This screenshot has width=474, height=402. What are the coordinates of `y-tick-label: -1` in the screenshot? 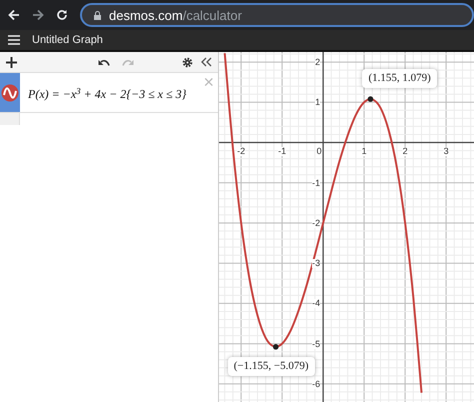 It's located at (316, 183).